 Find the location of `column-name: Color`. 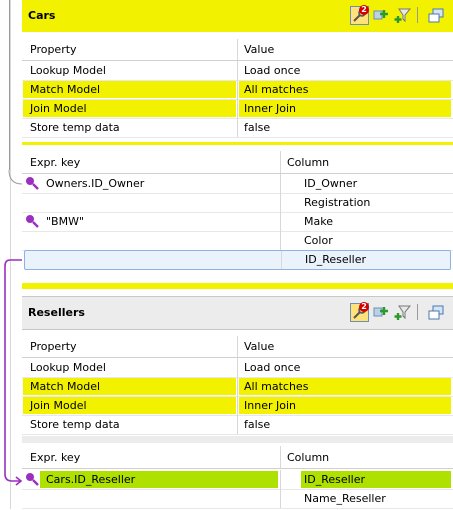

column-name: Color is located at coordinates (318, 240).